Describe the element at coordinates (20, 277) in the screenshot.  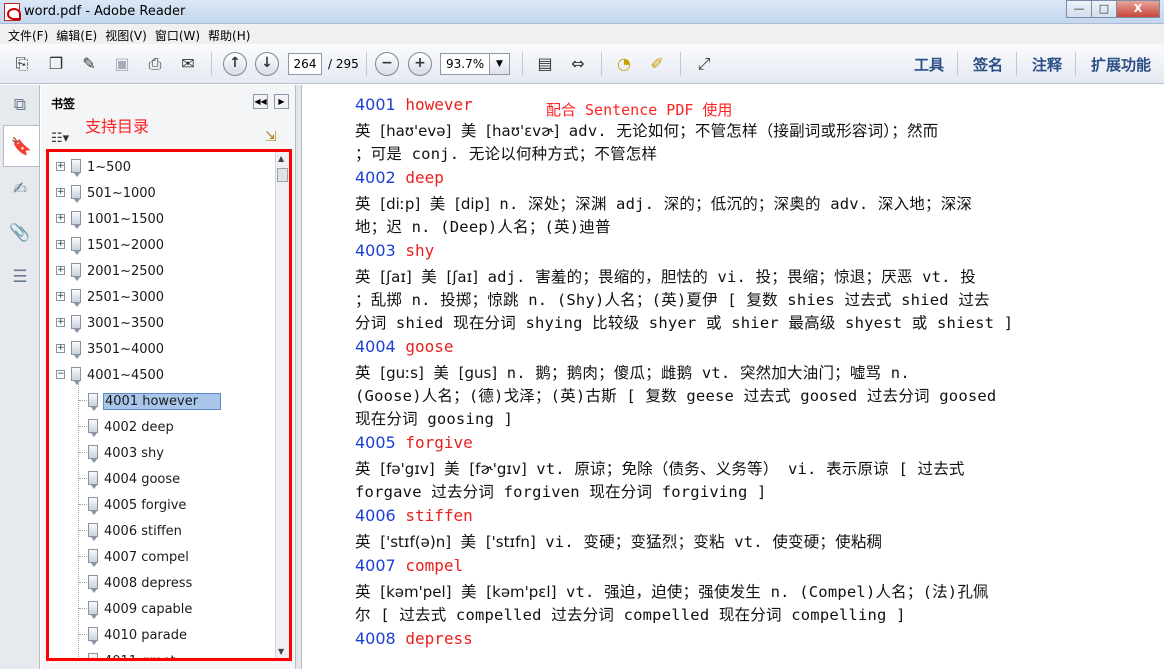
I see `layers-icon: ☰` at that location.